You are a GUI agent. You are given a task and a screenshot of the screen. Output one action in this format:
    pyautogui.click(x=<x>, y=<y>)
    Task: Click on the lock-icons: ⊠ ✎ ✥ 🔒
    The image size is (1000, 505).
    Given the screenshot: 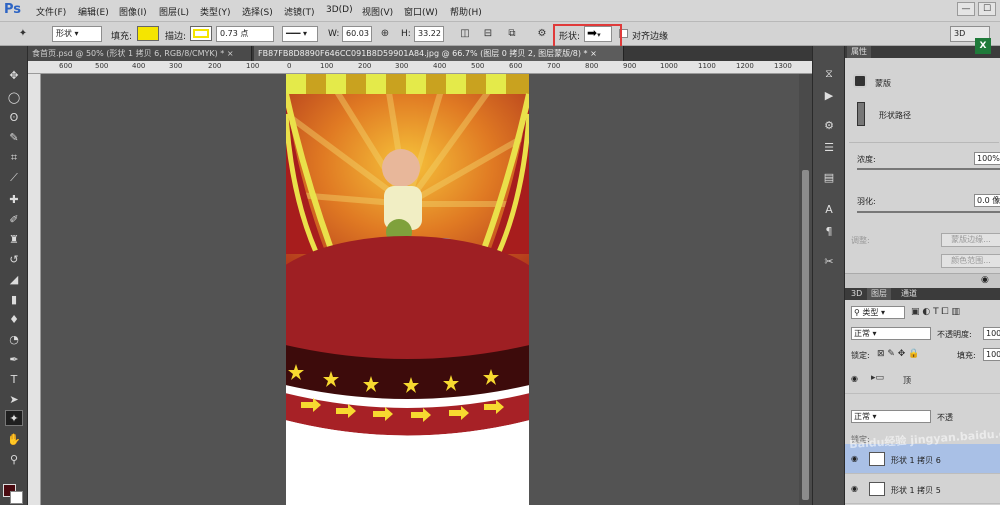 What is the action you would take?
    pyautogui.click(x=898, y=354)
    